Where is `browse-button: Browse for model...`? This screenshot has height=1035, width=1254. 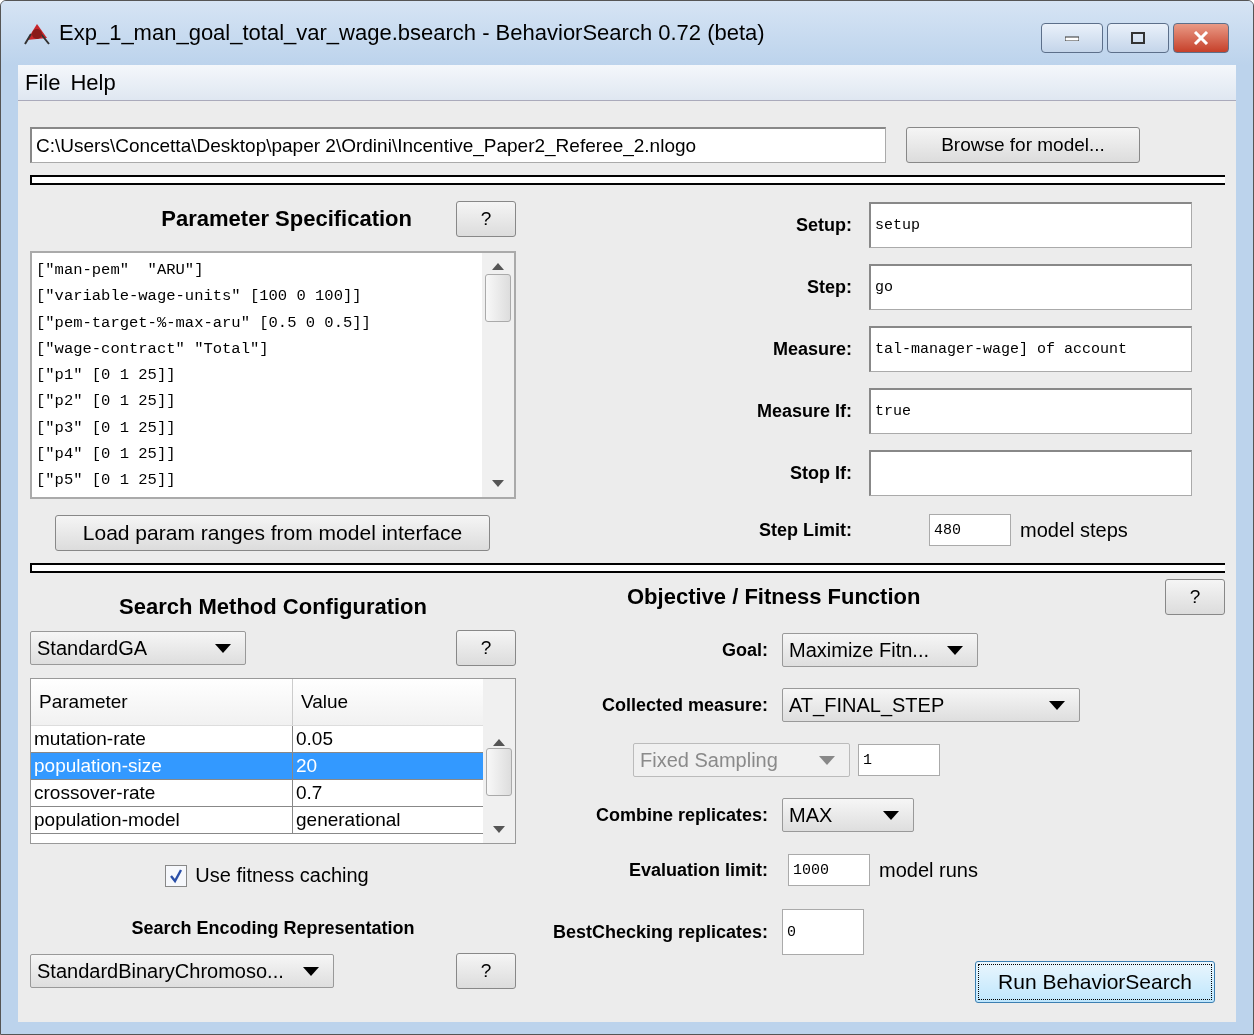
browse-button: Browse for model... is located at coordinates (1023, 145).